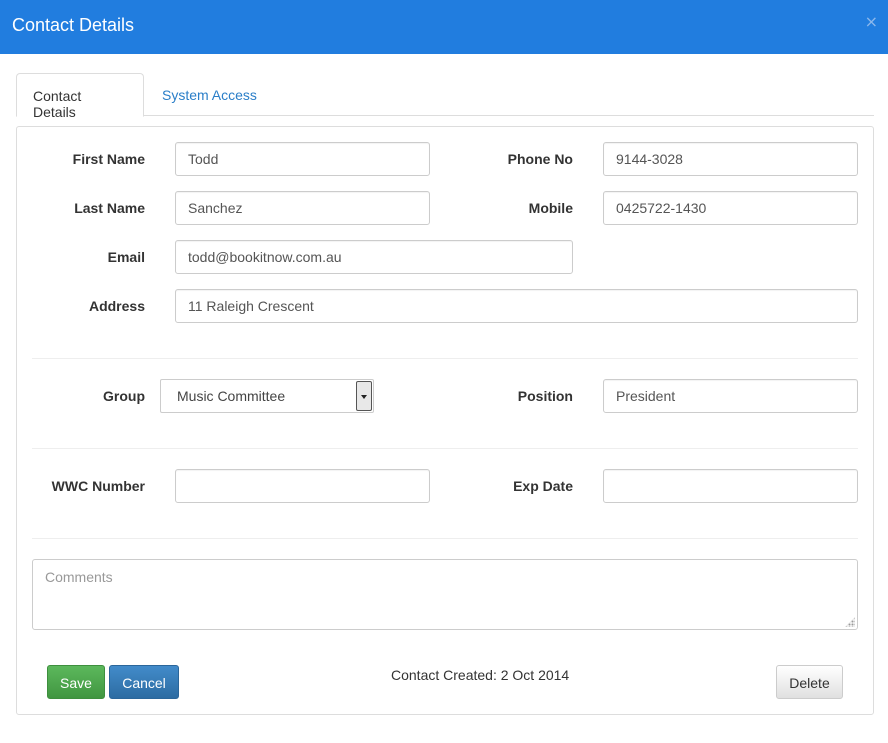  What do you see at coordinates (80, 96) in the screenshot?
I see `tab-contact-details: Contact Details` at bounding box center [80, 96].